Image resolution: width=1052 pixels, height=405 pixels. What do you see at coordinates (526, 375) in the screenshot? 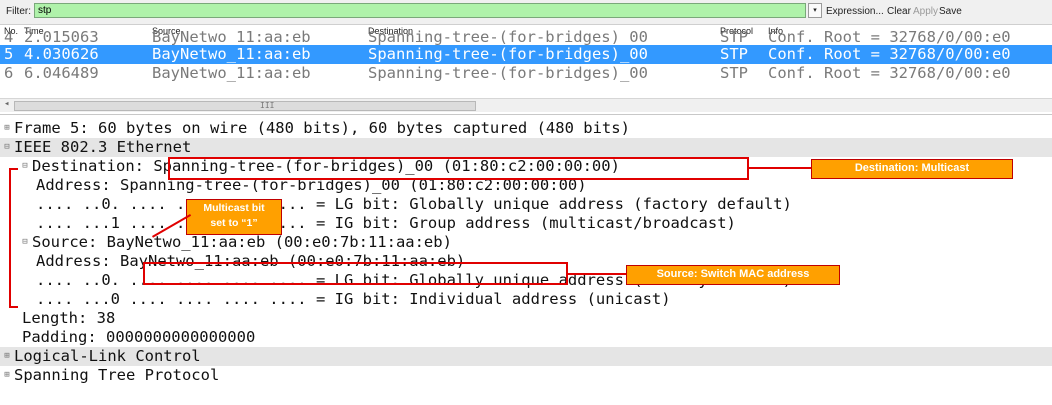
I see `tree-row-stp: ⊞ Spanning Tree Protocol` at bounding box center [526, 375].